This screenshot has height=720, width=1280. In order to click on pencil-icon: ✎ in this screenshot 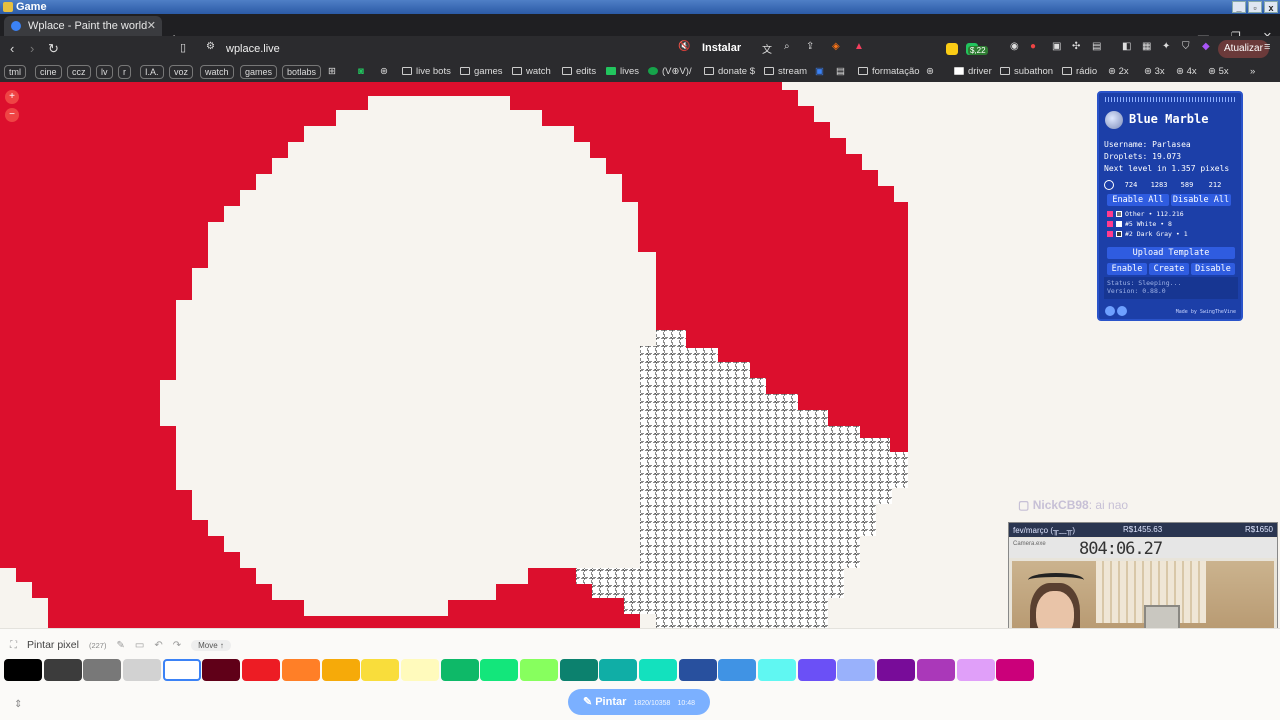, I will do `click(120, 645)`.